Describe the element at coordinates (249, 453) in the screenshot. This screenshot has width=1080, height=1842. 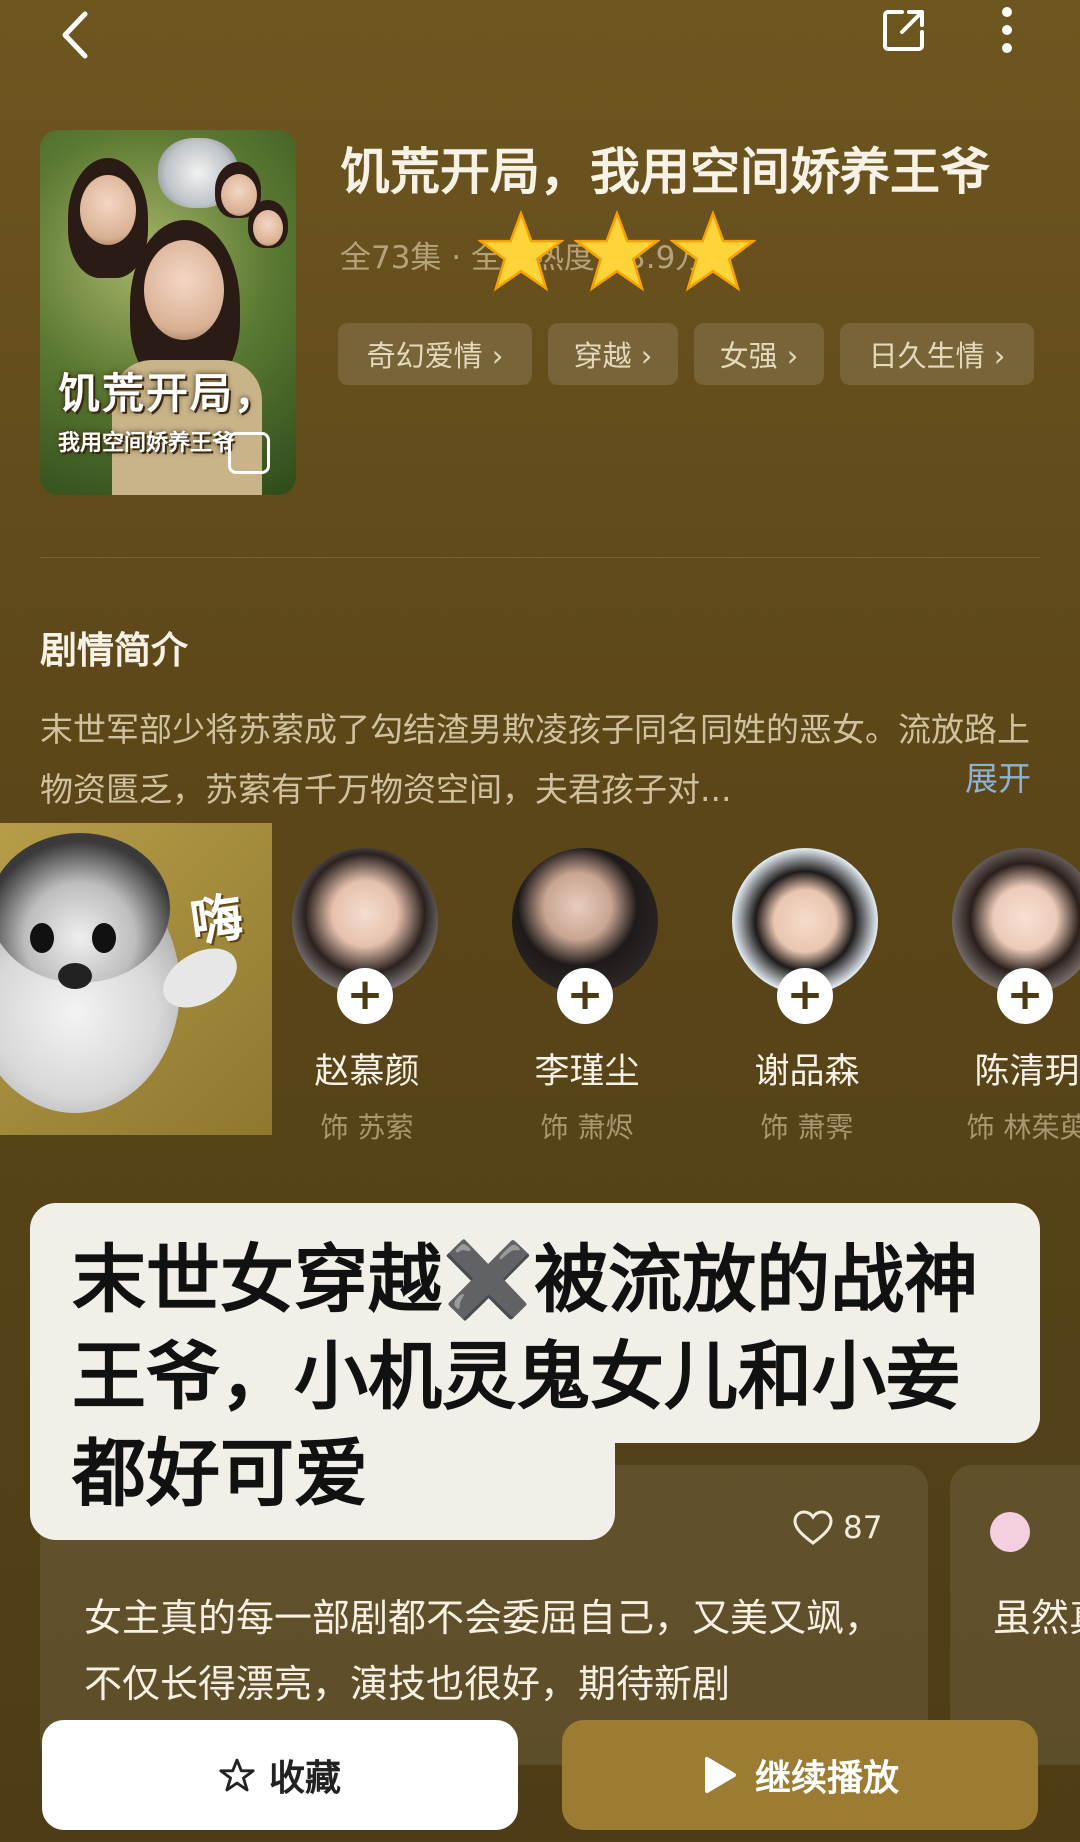
I see `image-icon` at that location.